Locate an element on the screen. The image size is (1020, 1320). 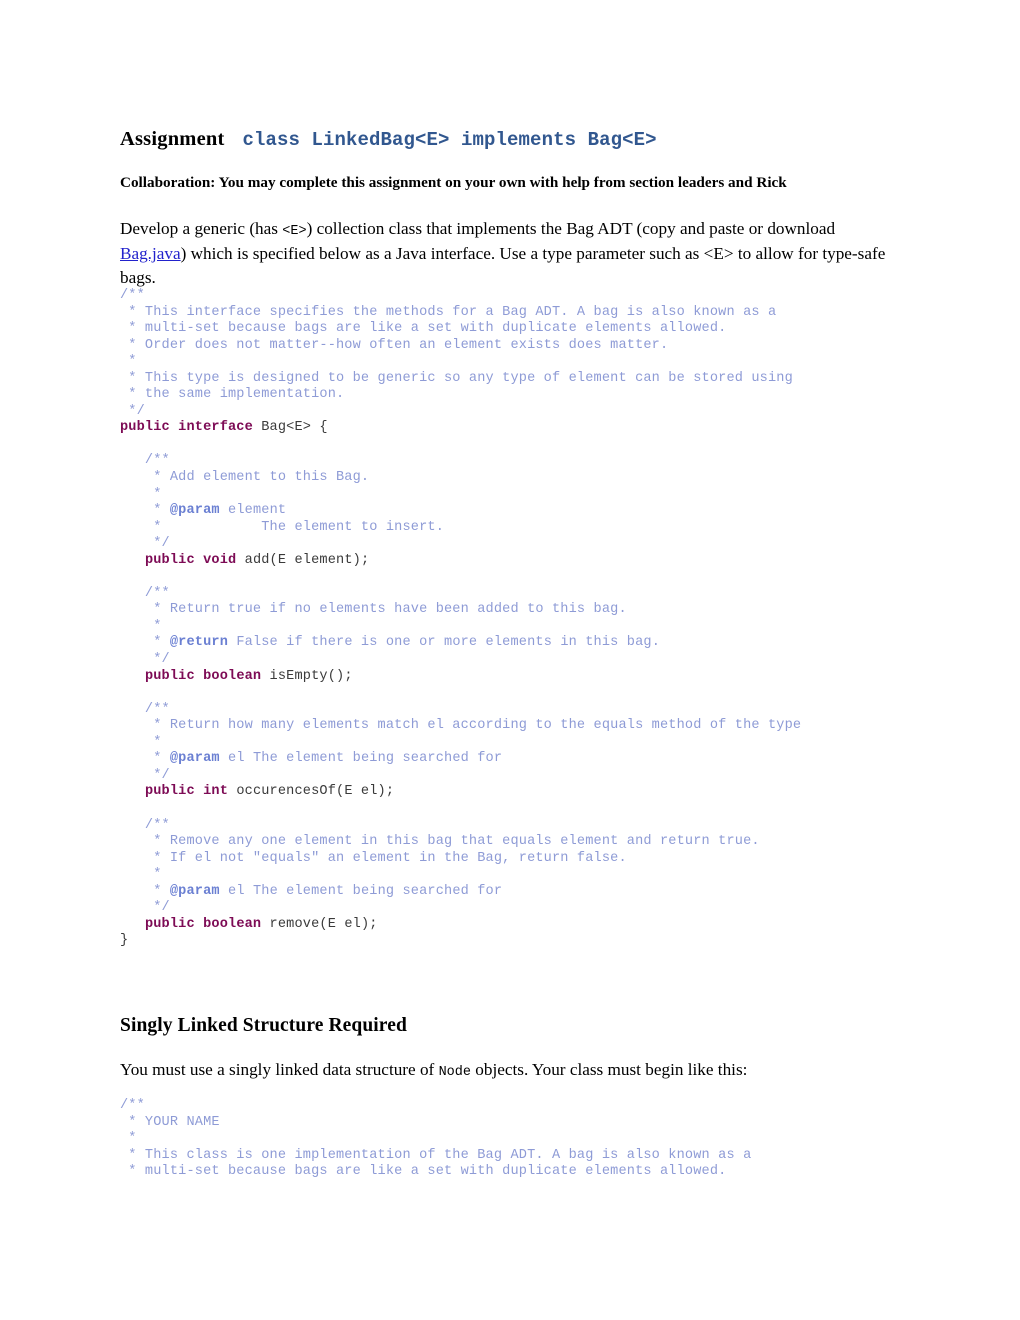
page-title-label: Assignment is located at coordinates (172, 139).